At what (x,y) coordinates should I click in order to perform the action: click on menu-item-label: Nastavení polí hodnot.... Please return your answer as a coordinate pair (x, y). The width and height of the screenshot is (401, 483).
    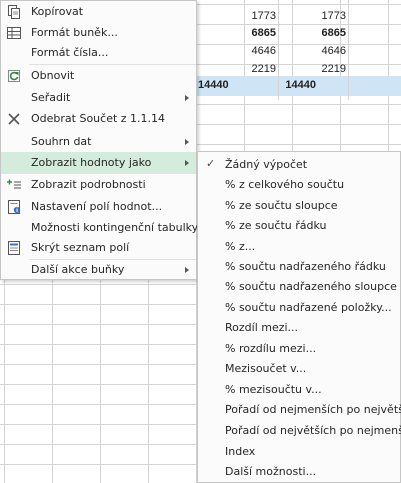
    Looking at the image, I should click on (97, 206).